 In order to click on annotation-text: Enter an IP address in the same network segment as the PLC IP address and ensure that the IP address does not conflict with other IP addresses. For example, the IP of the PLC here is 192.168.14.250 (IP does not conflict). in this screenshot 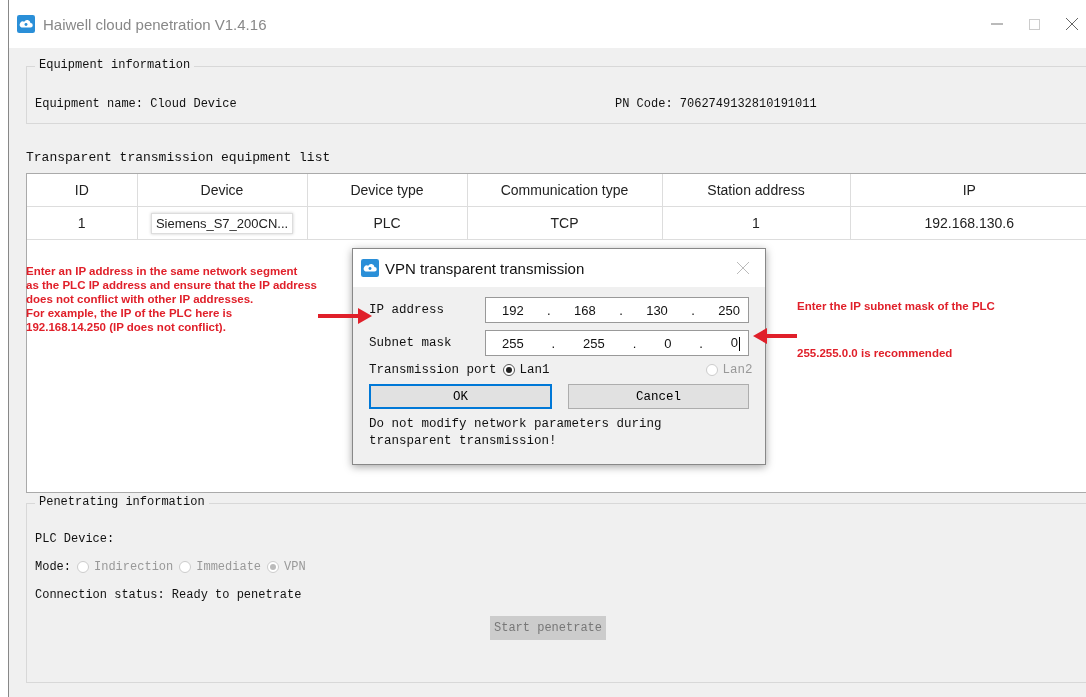, I will do `click(171, 299)`.